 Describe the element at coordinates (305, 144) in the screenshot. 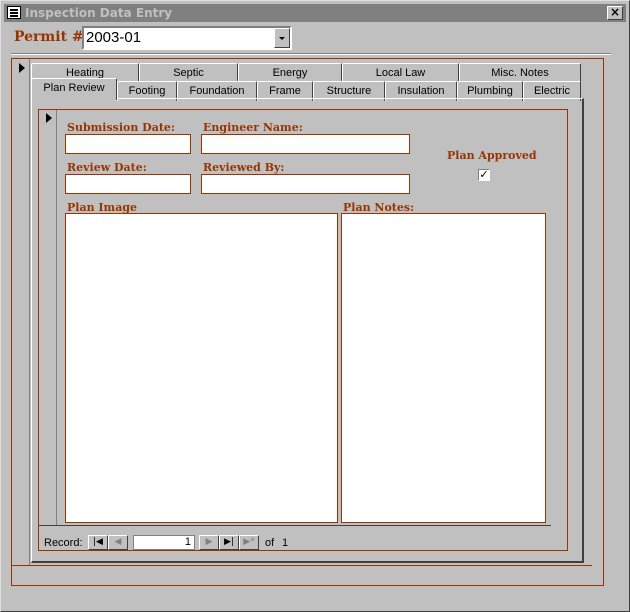

I see `engineer-name-input` at that location.